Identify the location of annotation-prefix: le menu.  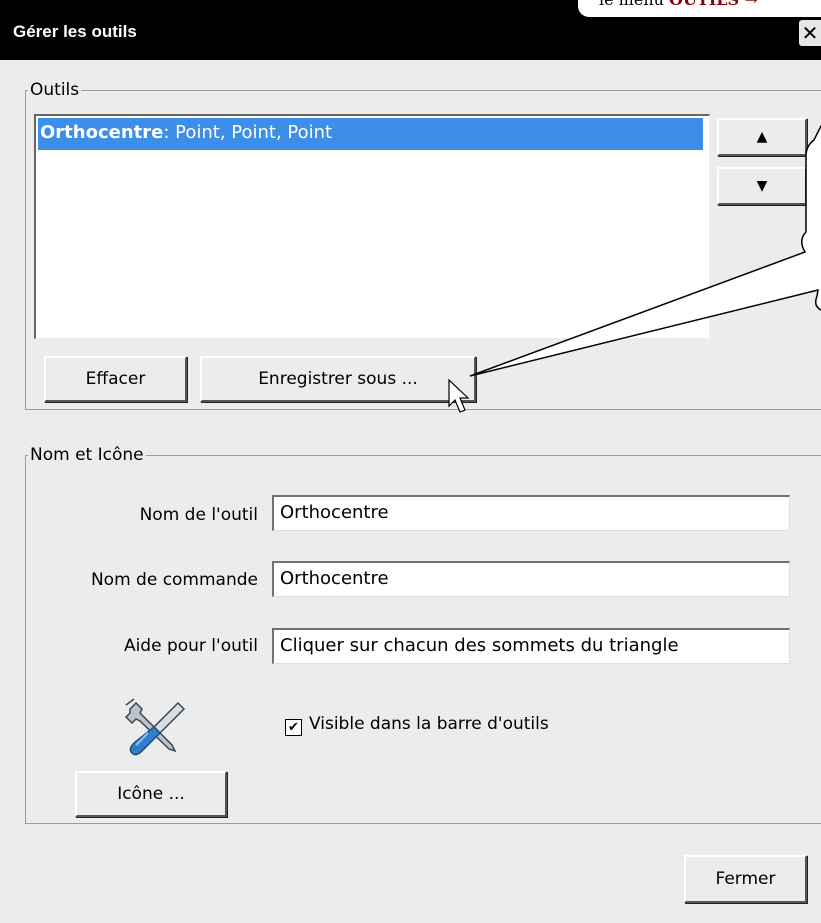
(634, 4).